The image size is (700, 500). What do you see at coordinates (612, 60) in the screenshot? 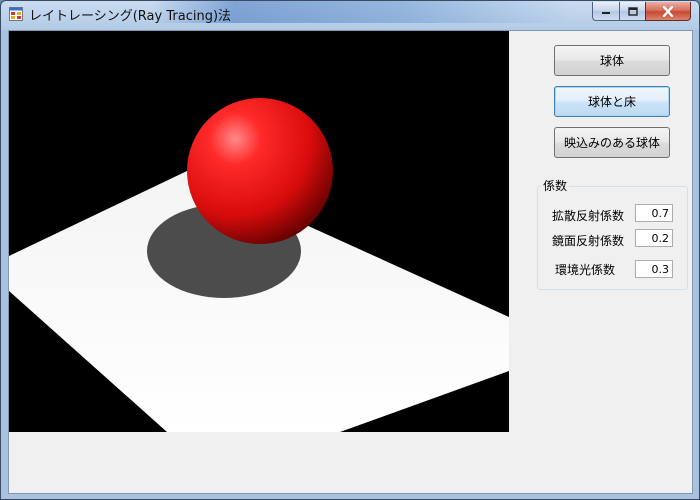
I see `sphere-button: 球体` at bounding box center [612, 60].